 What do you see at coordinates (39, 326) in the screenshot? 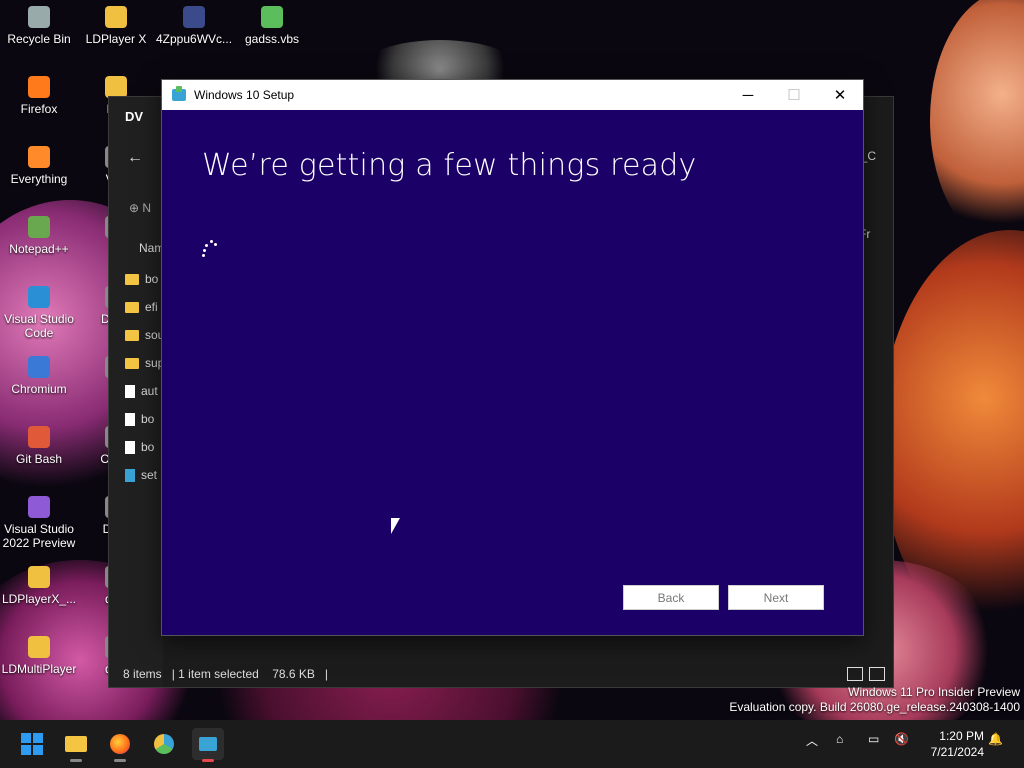
I see `desktop-icon-label: Visual Studio Code` at bounding box center [39, 326].